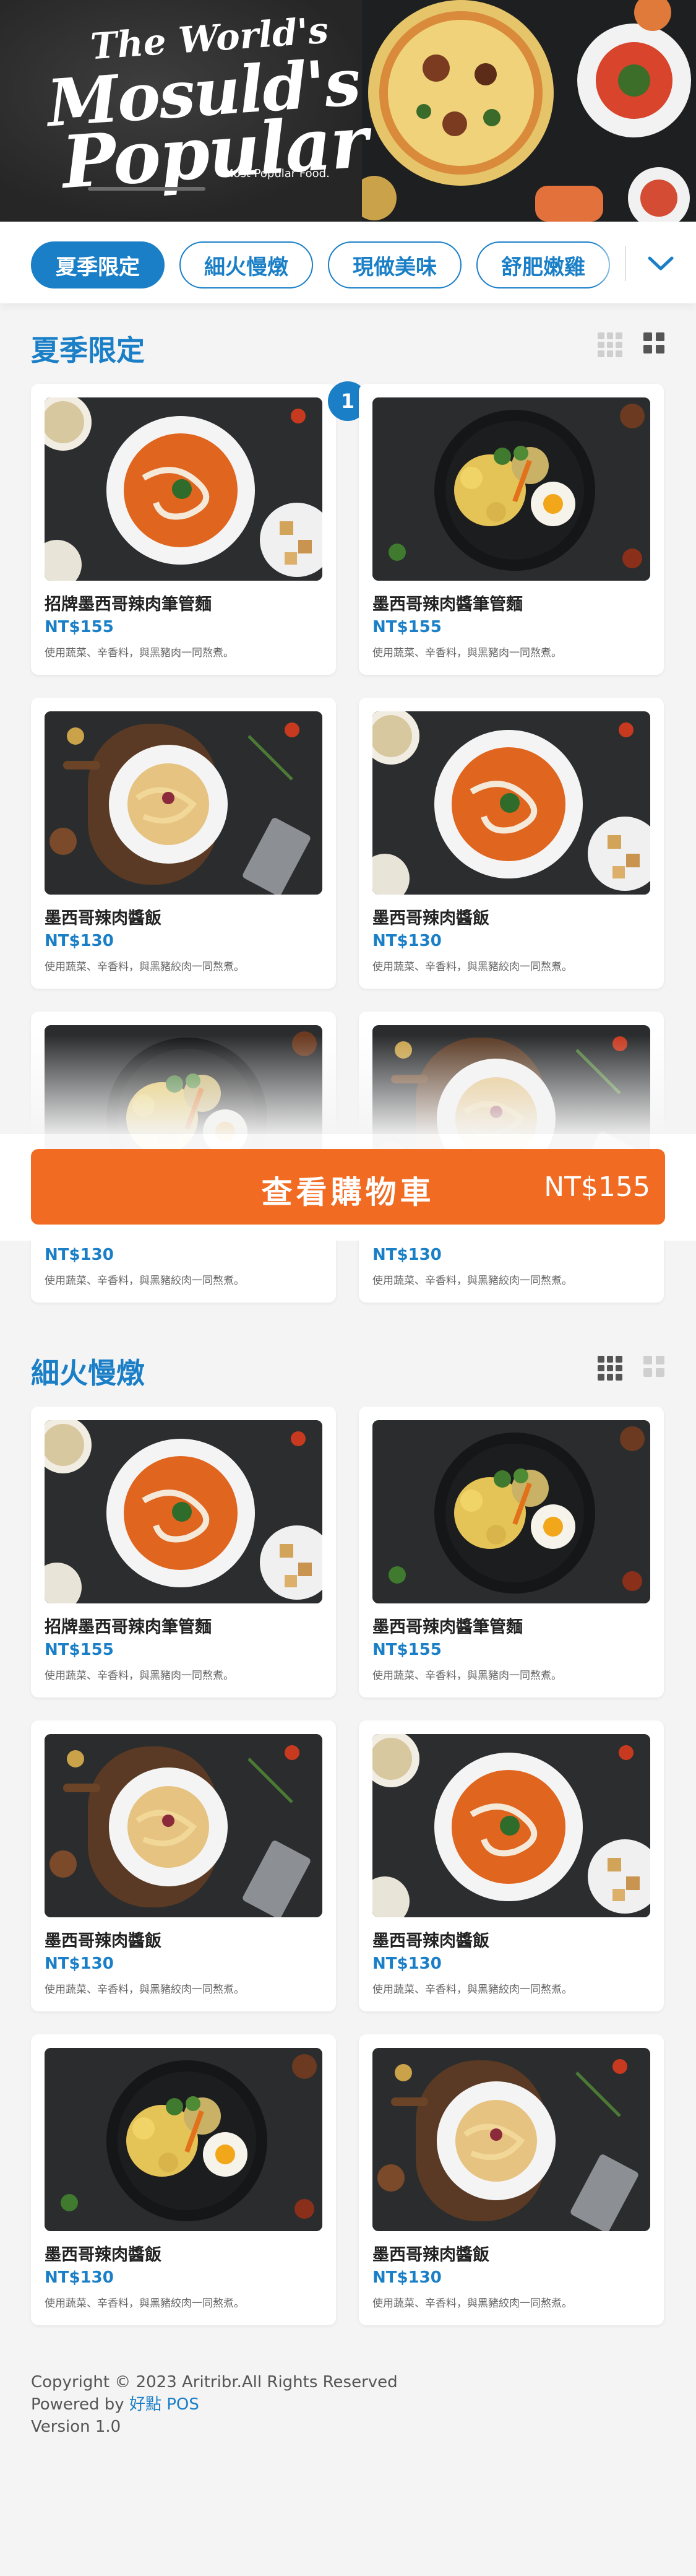  What do you see at coordinates (543, 264) in the screenshot?
I see `category-tab-sous-vide-chicken: 舒肥嫩雞` at bounding box center [543, 264].